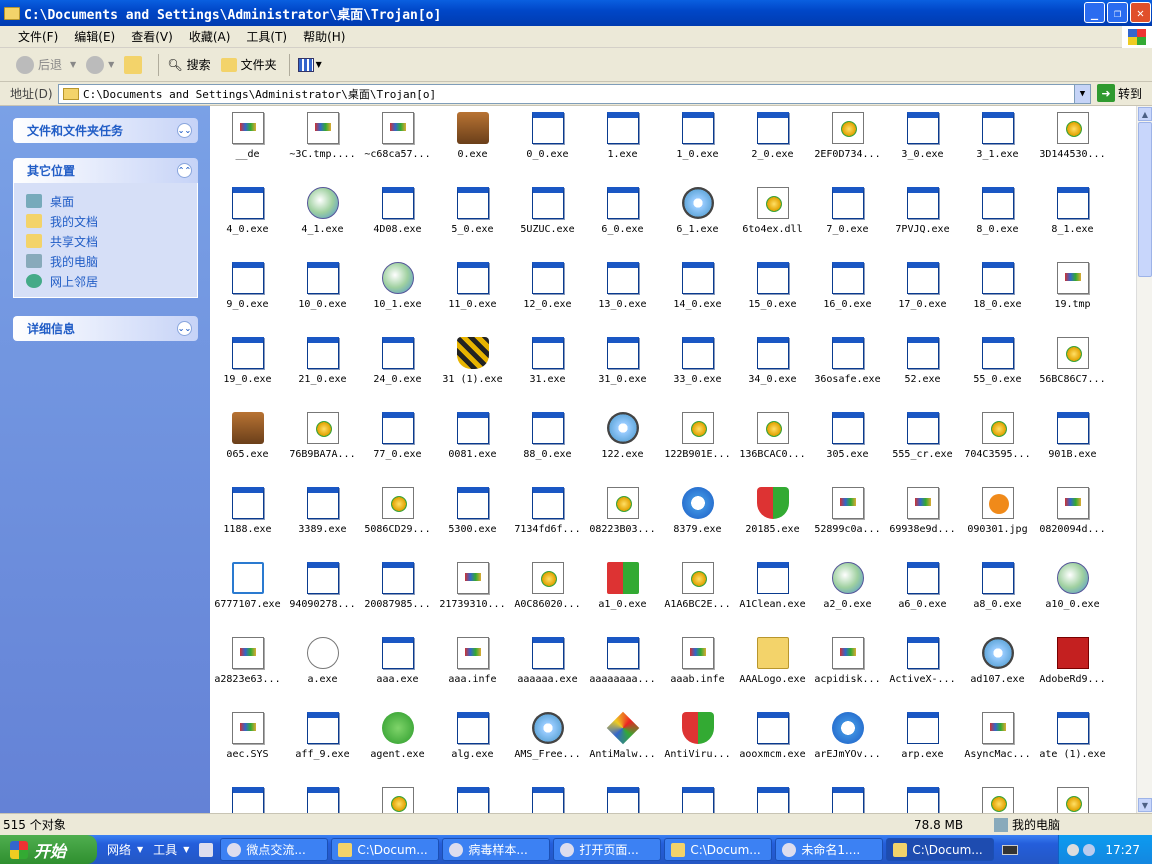 The width and height of the screenshot is (1152, 864). What do you see at coordinates (472, 218) in the screenshot?
I see `file-item: 5_0.exe` at bounding box center [472, 218].